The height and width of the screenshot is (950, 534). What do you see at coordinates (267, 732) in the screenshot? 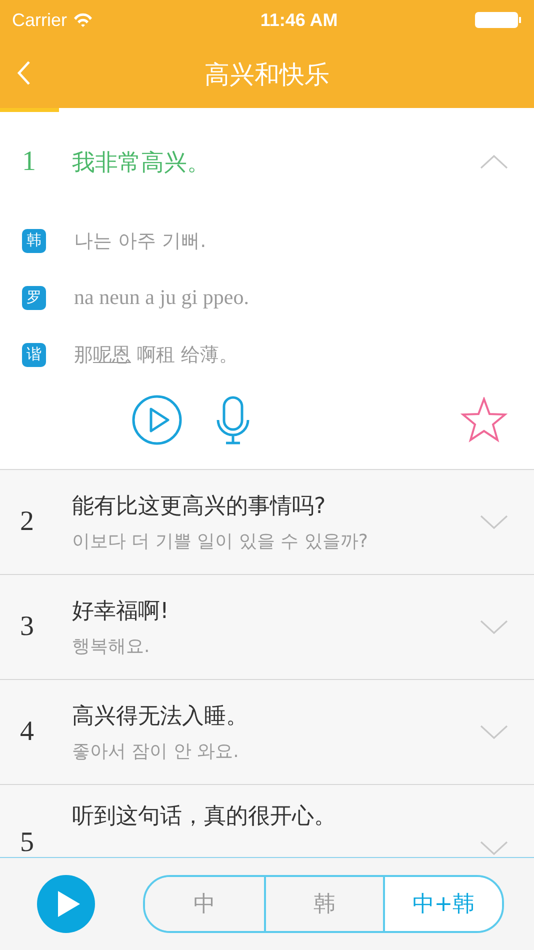
I see `sentence-row: 4 高兴得无法入睡。 좋아서 잠이 안 와요.` at bounding box center [267, 732].